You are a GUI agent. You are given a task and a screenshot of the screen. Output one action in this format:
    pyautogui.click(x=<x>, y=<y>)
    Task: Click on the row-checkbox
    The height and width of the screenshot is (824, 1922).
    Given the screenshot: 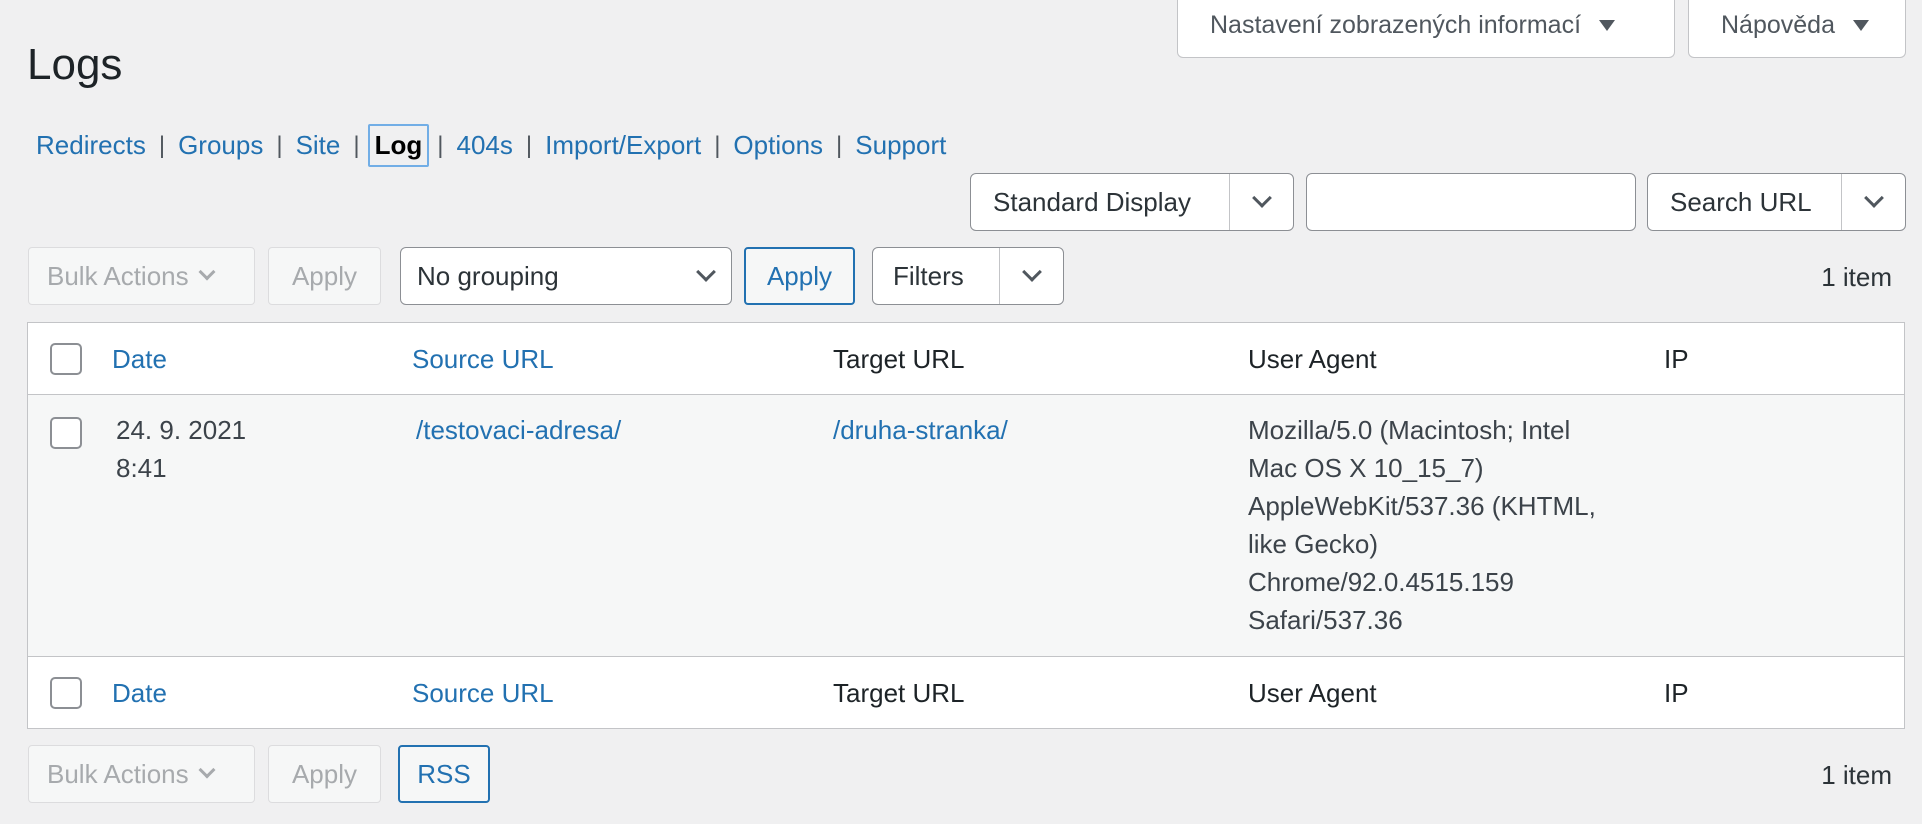 What is the action you would take?
    pyautogui.click(x=66, y=433)
    